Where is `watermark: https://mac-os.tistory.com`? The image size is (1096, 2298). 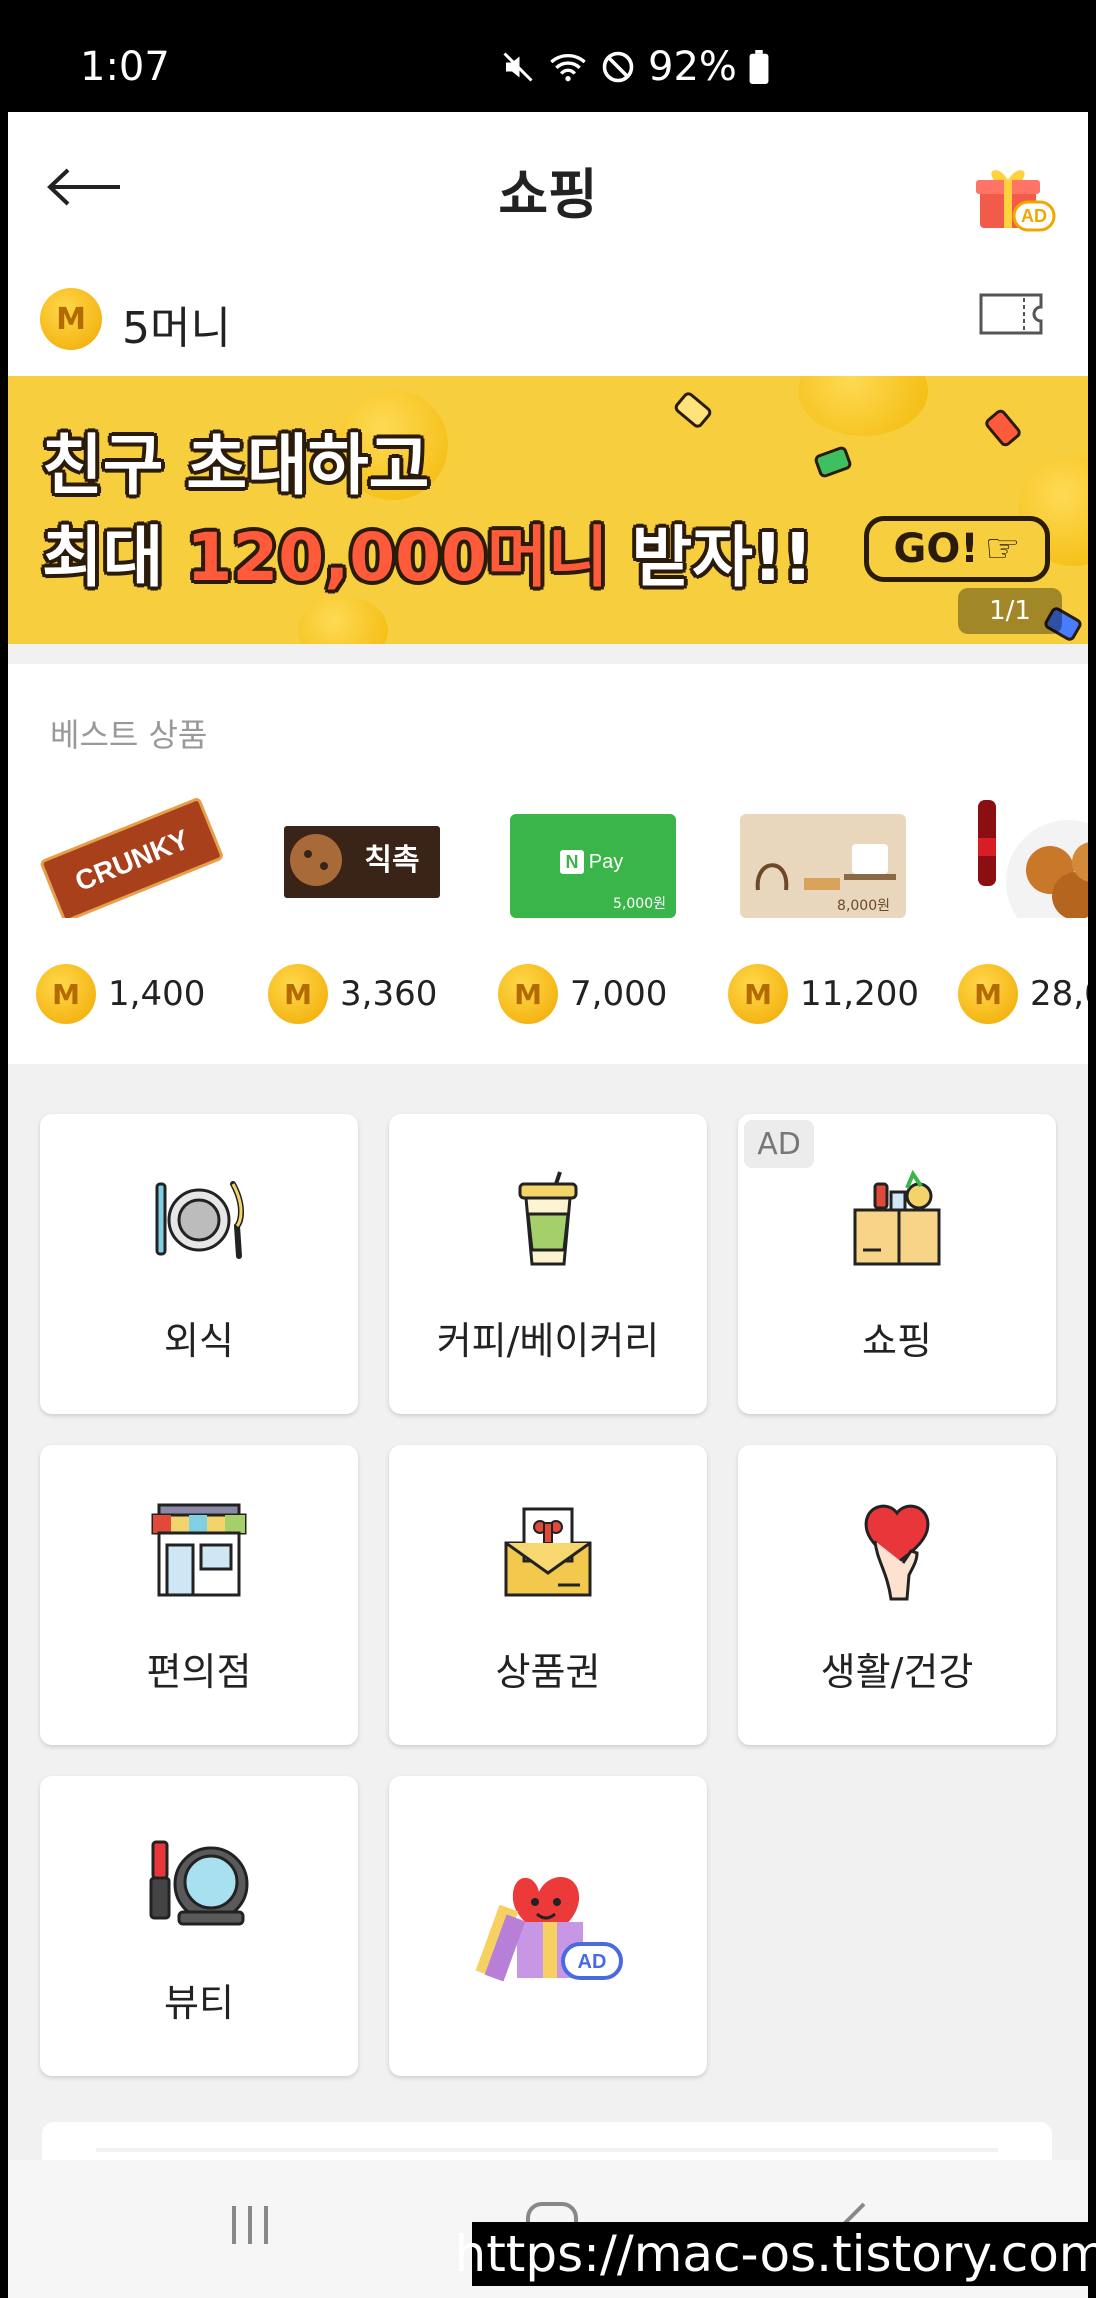 watermark: https://mac-os.tistory.com is located at coordinates (775, 2254).